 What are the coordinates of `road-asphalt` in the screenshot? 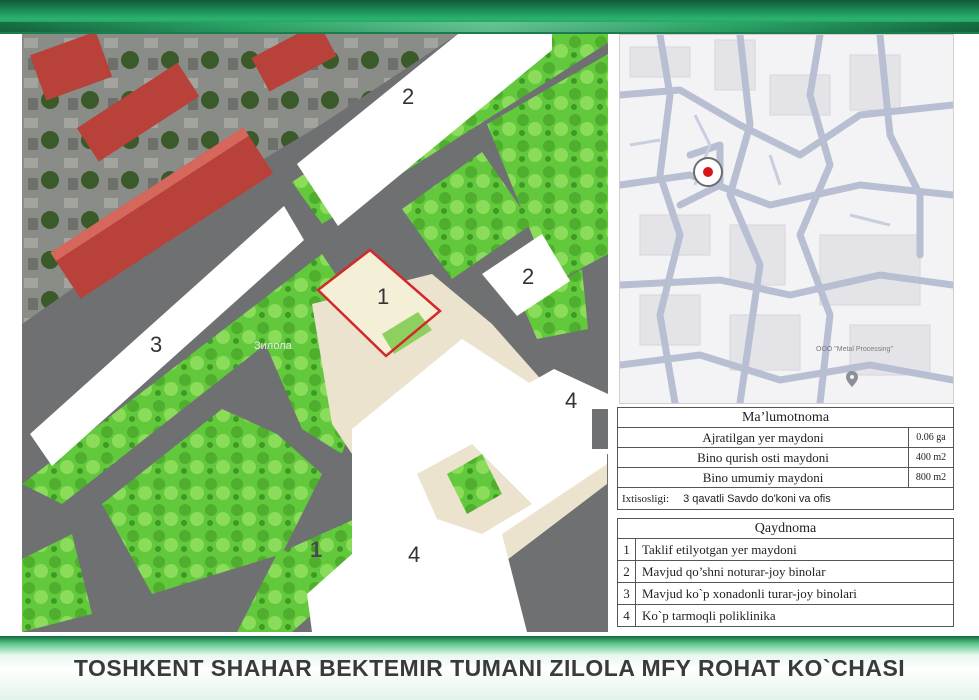 It's located at (600, 429).